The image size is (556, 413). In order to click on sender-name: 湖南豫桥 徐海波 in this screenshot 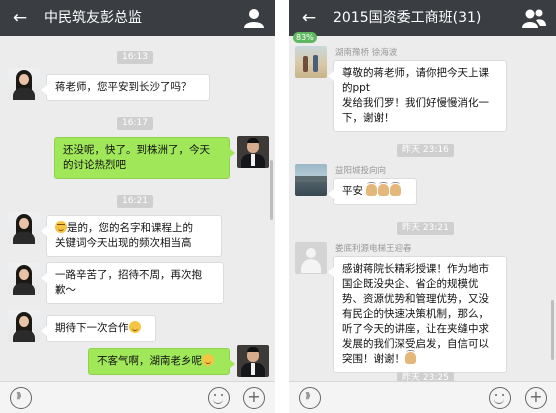, I will do `click(366, 53)`.